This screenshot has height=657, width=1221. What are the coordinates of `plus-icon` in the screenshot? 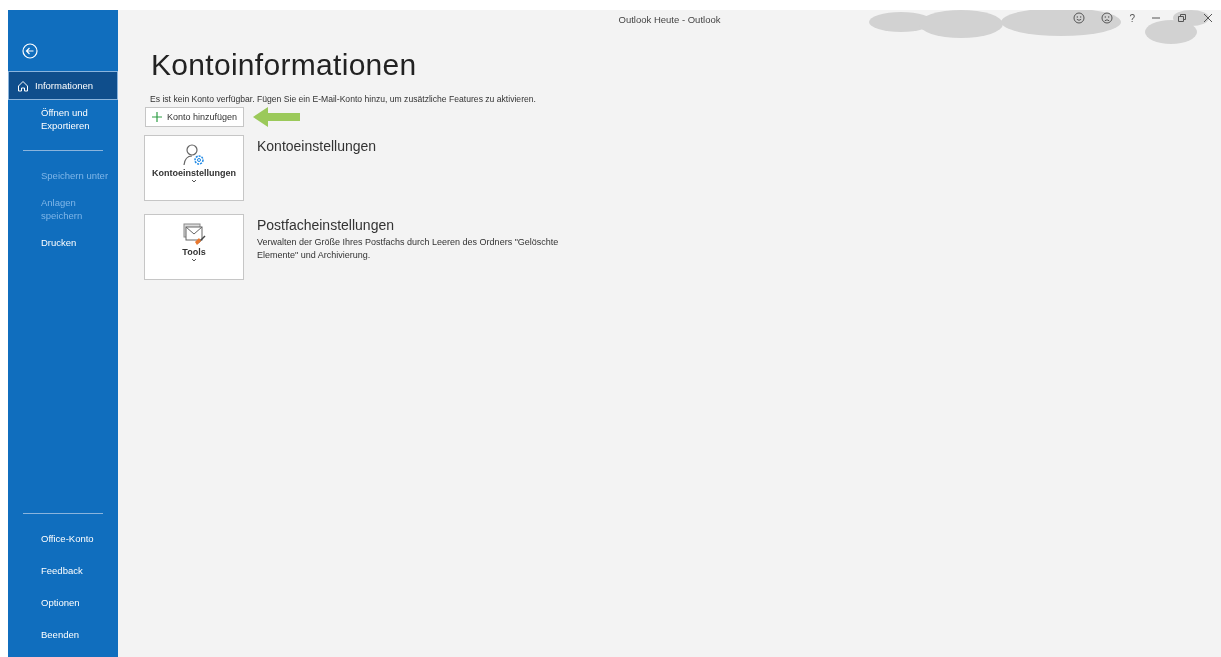 It's located at (157, 117).